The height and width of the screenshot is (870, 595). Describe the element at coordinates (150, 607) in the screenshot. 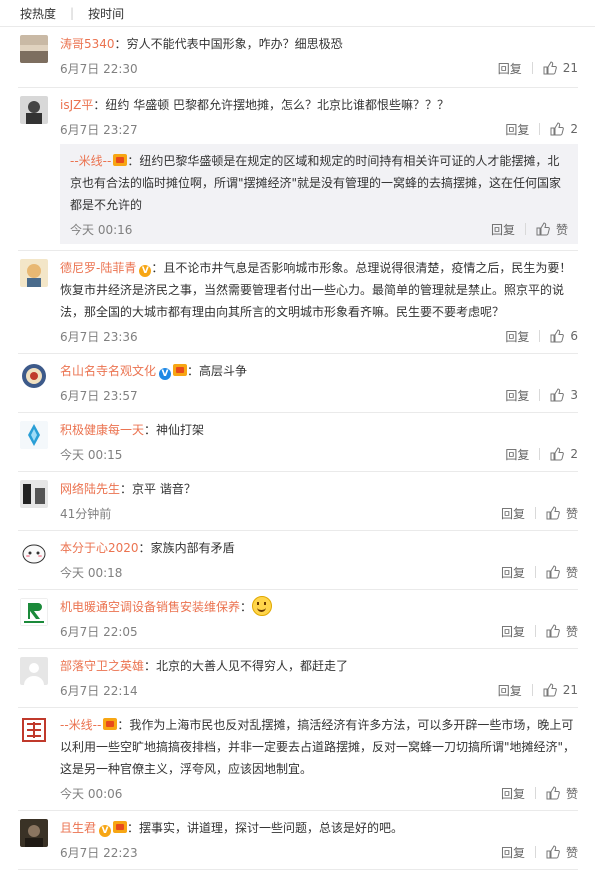

I see `comment-username: 机电暖通空调设备销售安装维保养` at that location.